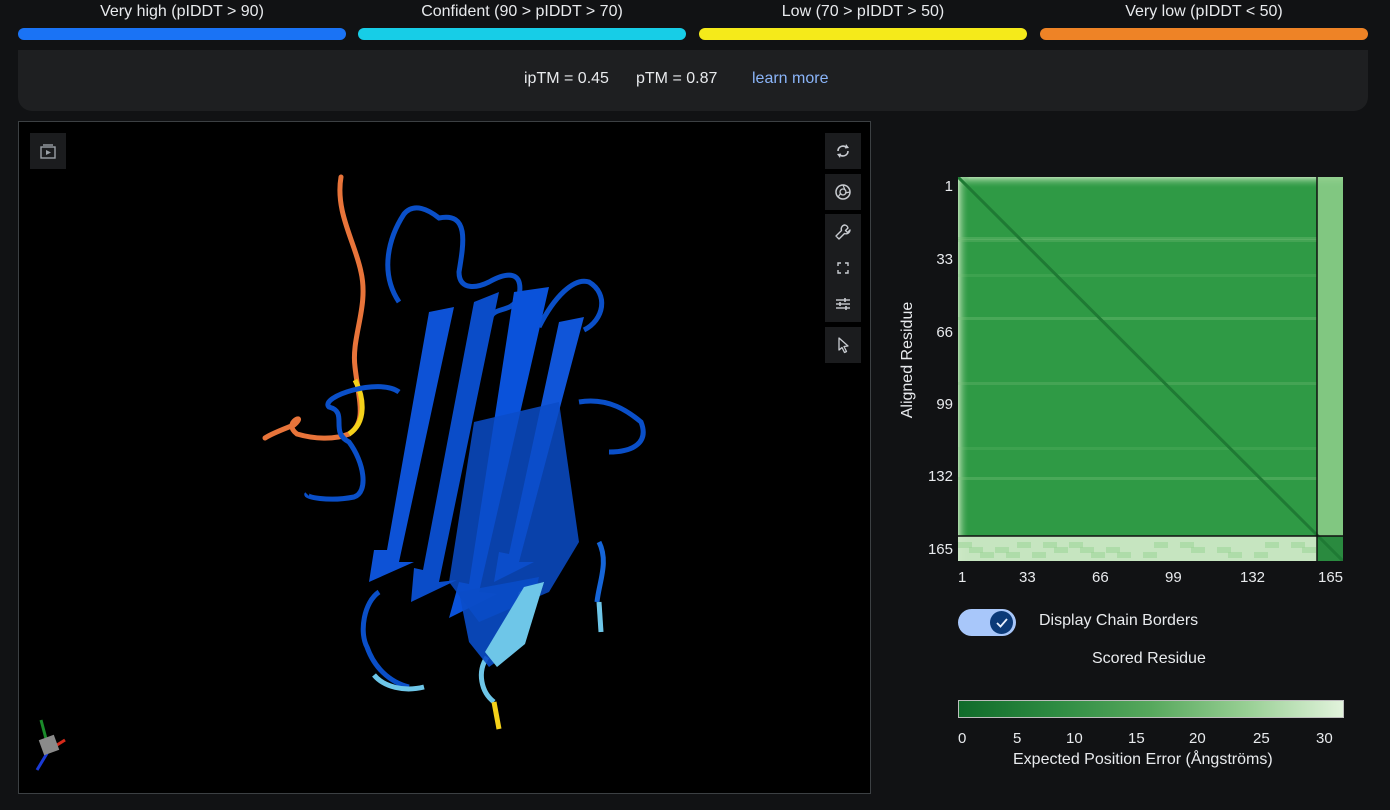 This screenshot has height=810, width=1390. What do you see at coordinates (863, 22) in the screenshot?
I see `legend-low: Low (70 > pIDDT > 50)` at bounding box center [863, 22].